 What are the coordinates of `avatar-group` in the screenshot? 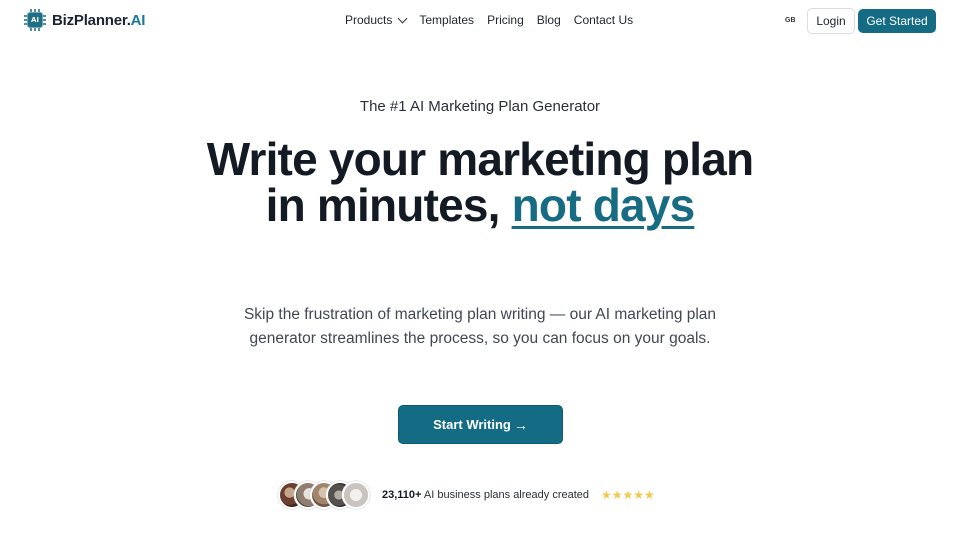 It's located at (324, 495).